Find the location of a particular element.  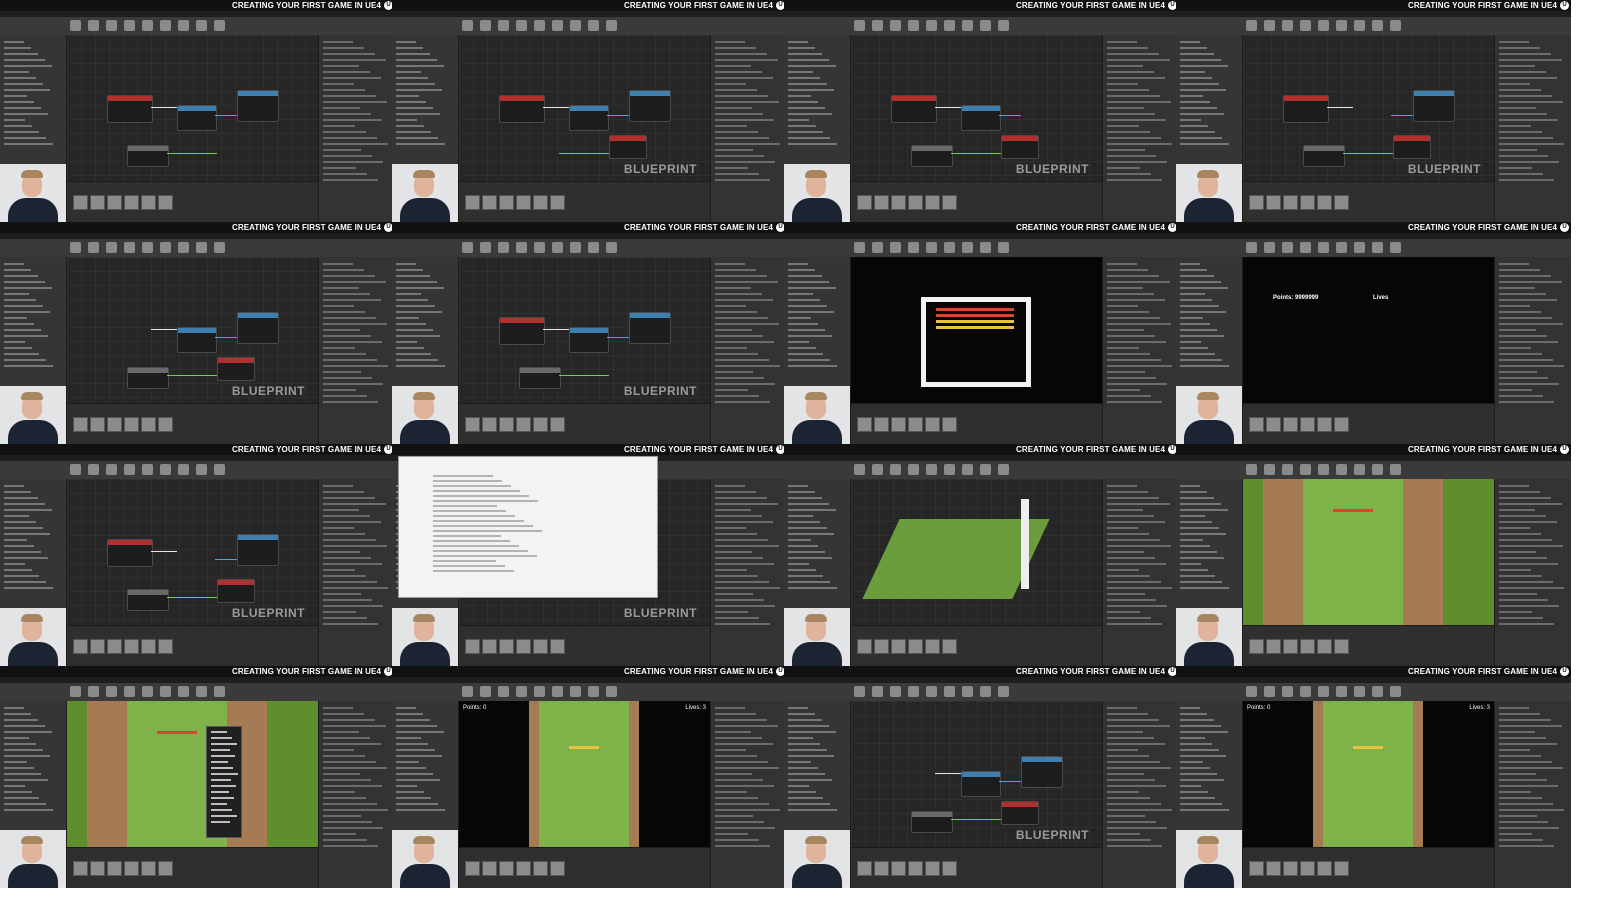

context-menu-item is located at coordinates (222, 798).